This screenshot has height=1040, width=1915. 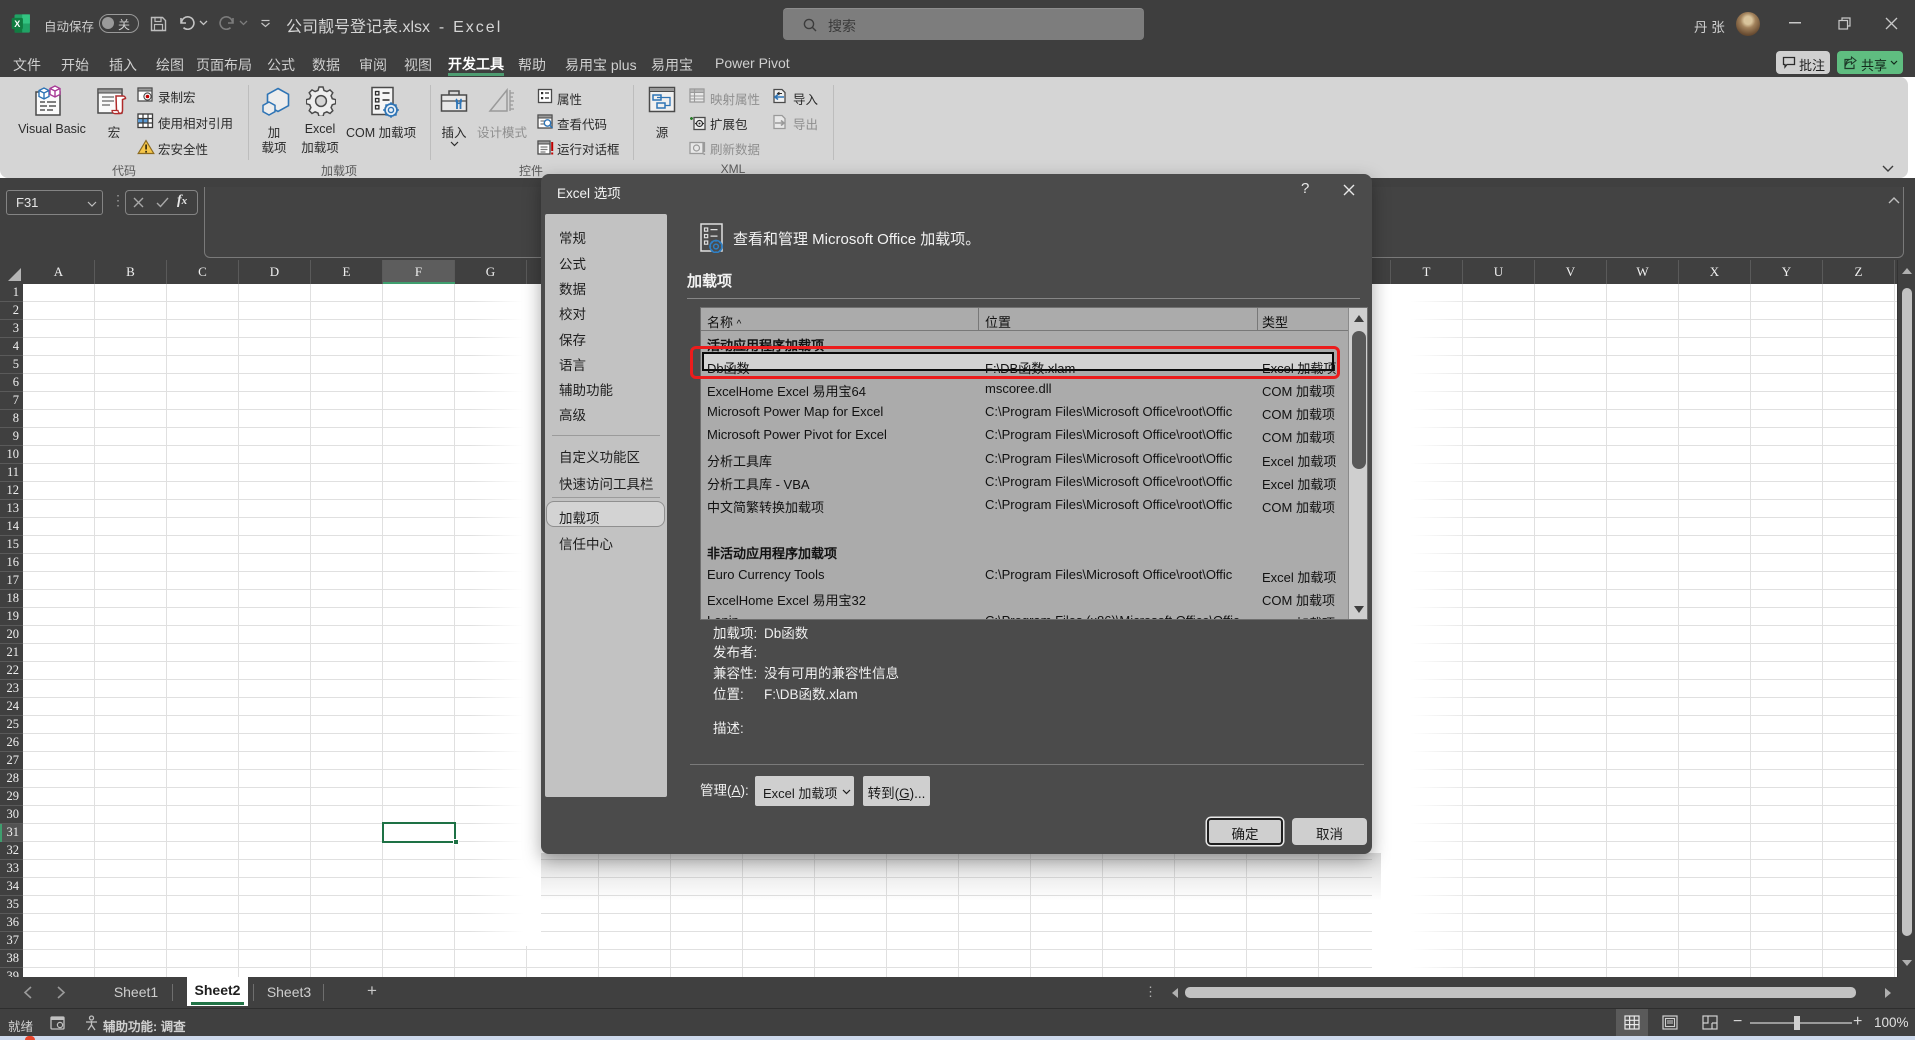 What do you see at coordinates (17, 24) in the screenshot?
I see `svg-text: X` at bounding box center [17, 24].